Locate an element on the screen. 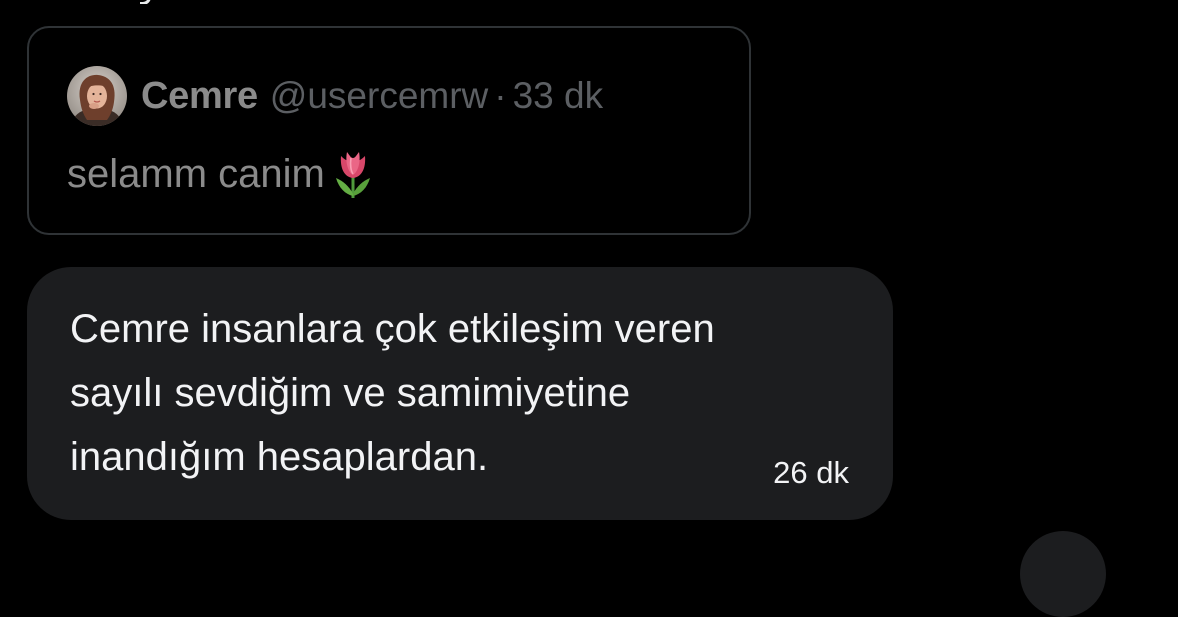  message-line: Cemre insanlara çok etkileşim veren is located at coordinates (392, 329).